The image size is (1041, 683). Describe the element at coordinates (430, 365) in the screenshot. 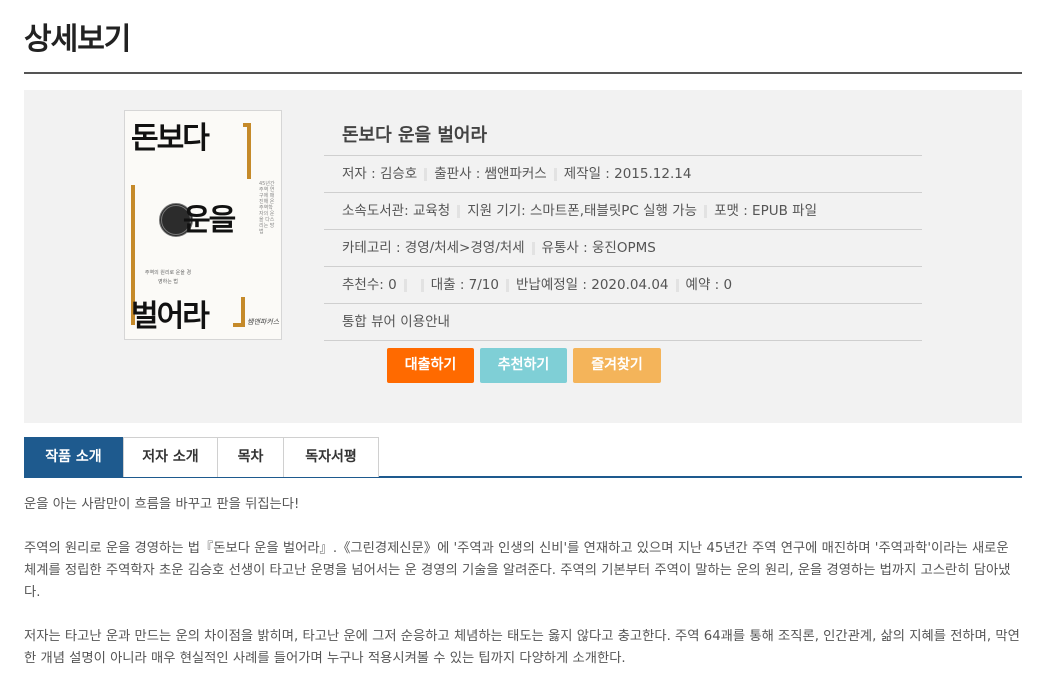

I see `loan-button: 대출하기` at that location.